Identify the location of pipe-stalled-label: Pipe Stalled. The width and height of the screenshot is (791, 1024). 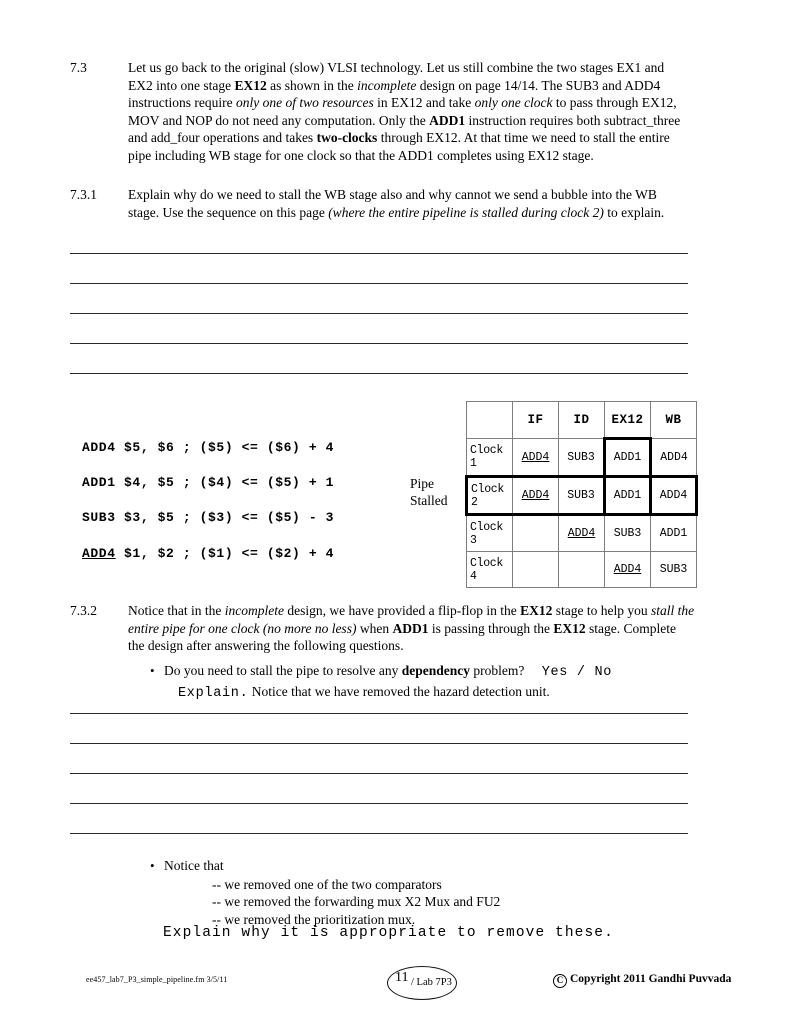
(429, 492).